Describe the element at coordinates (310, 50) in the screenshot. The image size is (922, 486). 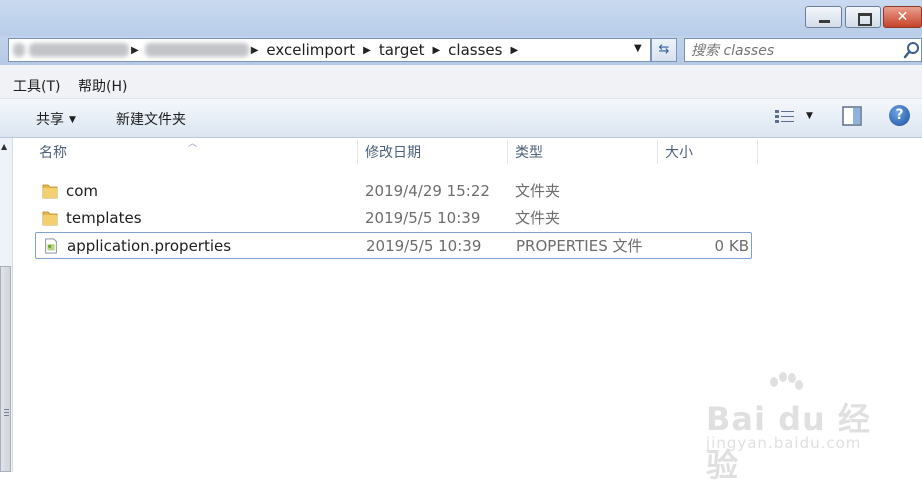
I see `breadcrumb-item: excelimport` at that location.